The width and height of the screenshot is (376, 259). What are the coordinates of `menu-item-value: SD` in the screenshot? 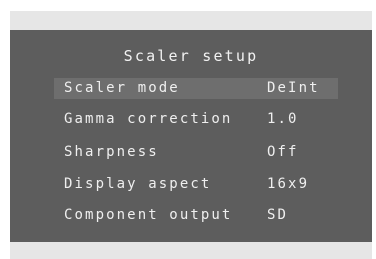 It's located at (278, 215).